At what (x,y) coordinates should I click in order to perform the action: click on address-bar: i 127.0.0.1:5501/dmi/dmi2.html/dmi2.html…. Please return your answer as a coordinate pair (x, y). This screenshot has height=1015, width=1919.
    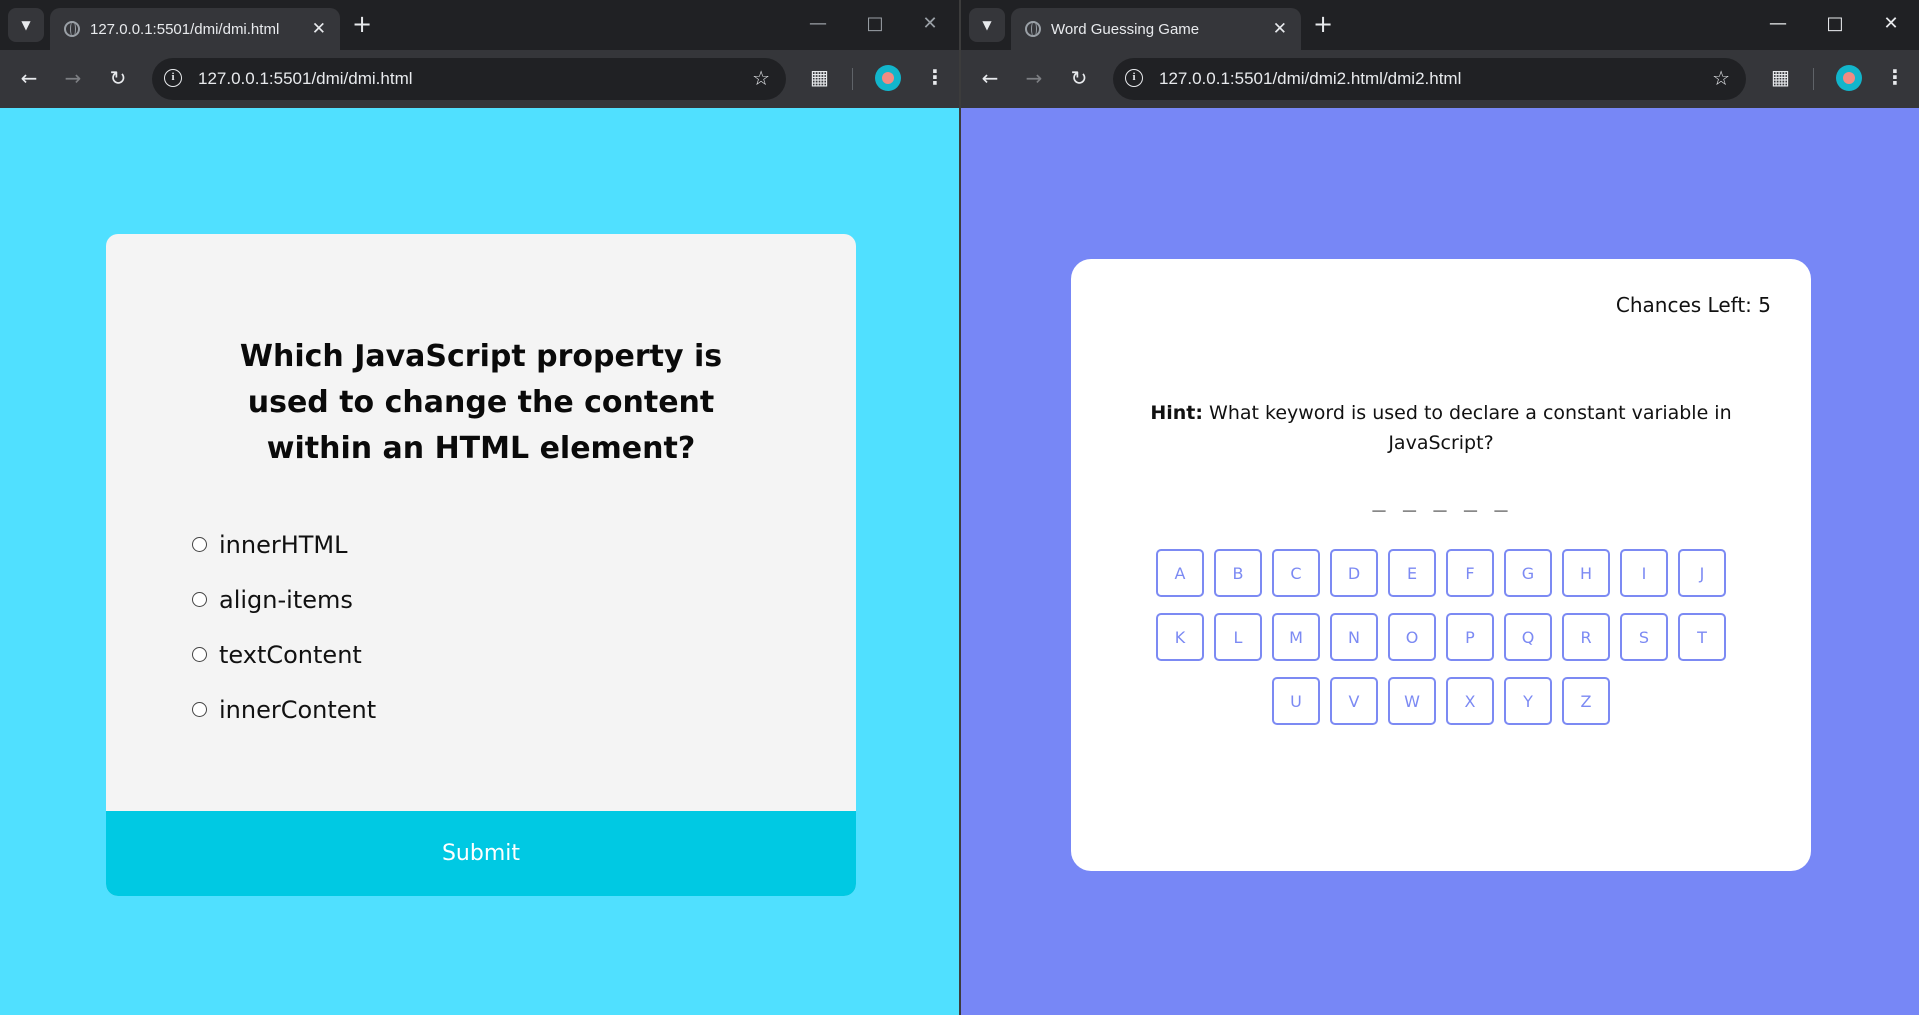
    Looking at the image, I should click on (1429, 79).